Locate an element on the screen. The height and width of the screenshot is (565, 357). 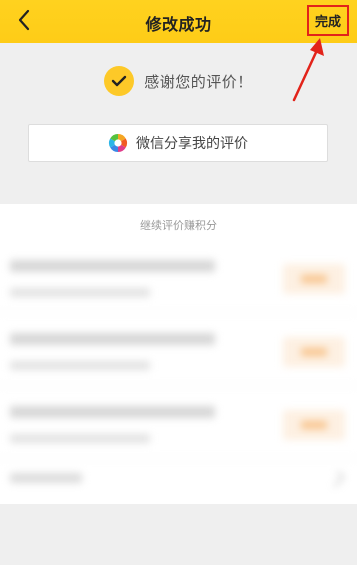
top-bar: 修改成功 完成 is located at coordinates (178, 21).